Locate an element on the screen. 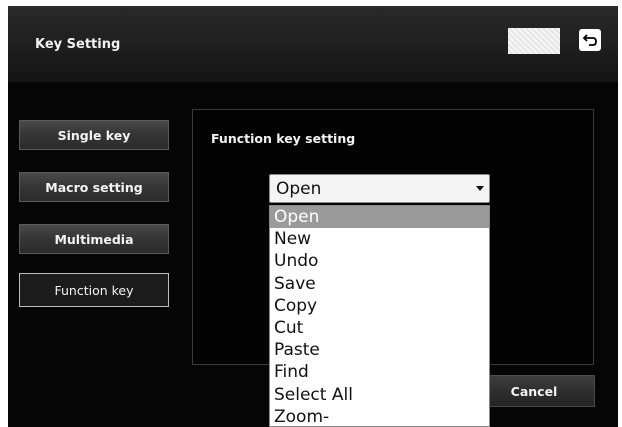  window-title: Key Setting is located at coordinates (78, 44).